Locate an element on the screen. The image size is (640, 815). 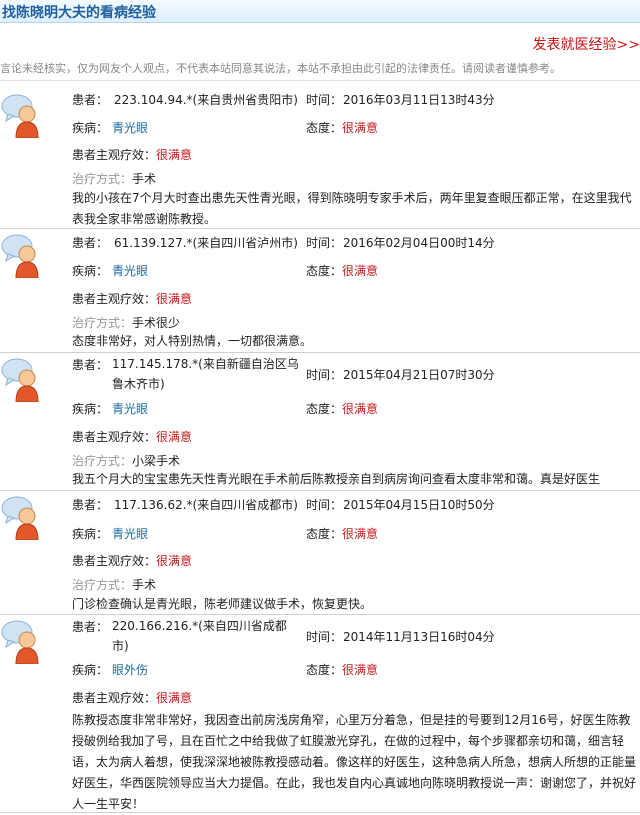
patient-value: 220.166.216.*(来自四川省成都市) is located at coordinates (199, 636).